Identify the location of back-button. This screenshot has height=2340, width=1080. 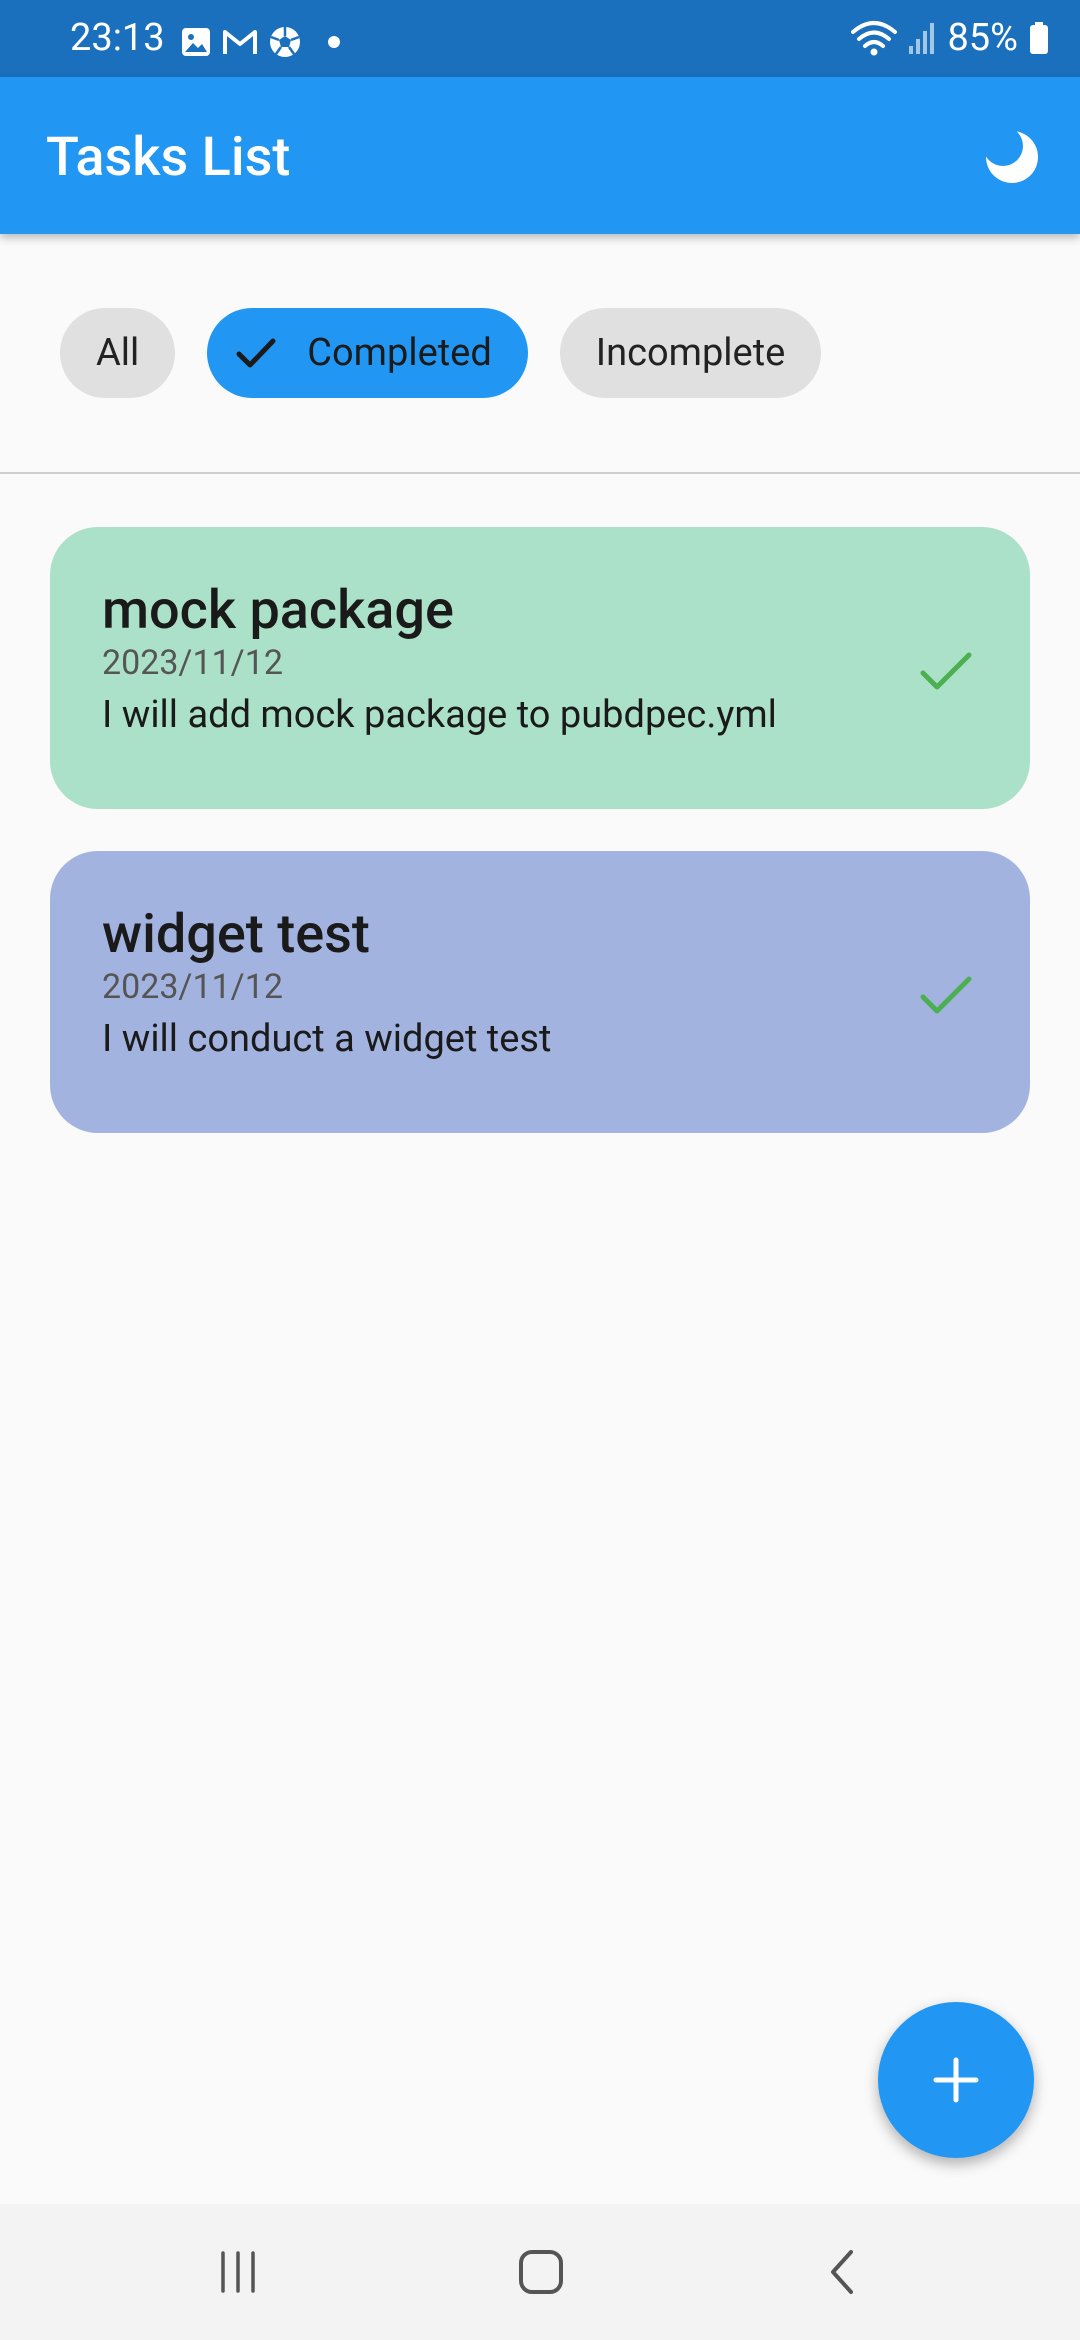
(844, 2272).